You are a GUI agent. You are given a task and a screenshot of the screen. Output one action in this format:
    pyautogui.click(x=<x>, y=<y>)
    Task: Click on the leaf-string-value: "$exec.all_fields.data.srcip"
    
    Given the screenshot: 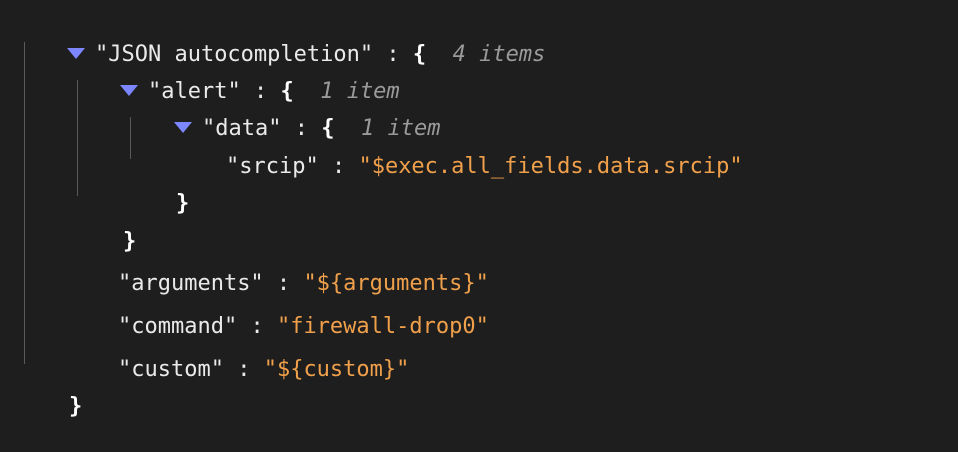 What is the action you would take?
    pyautogui.click(x=550, y=166)
    